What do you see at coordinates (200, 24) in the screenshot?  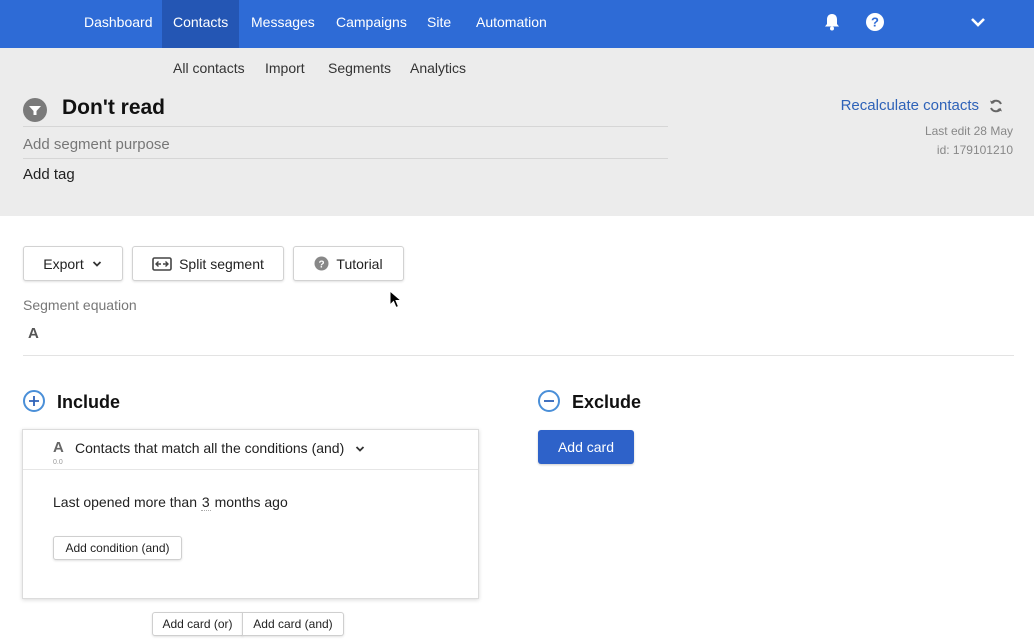 I see `nav-contacts: Contacts` at bounding box center [200, 24].